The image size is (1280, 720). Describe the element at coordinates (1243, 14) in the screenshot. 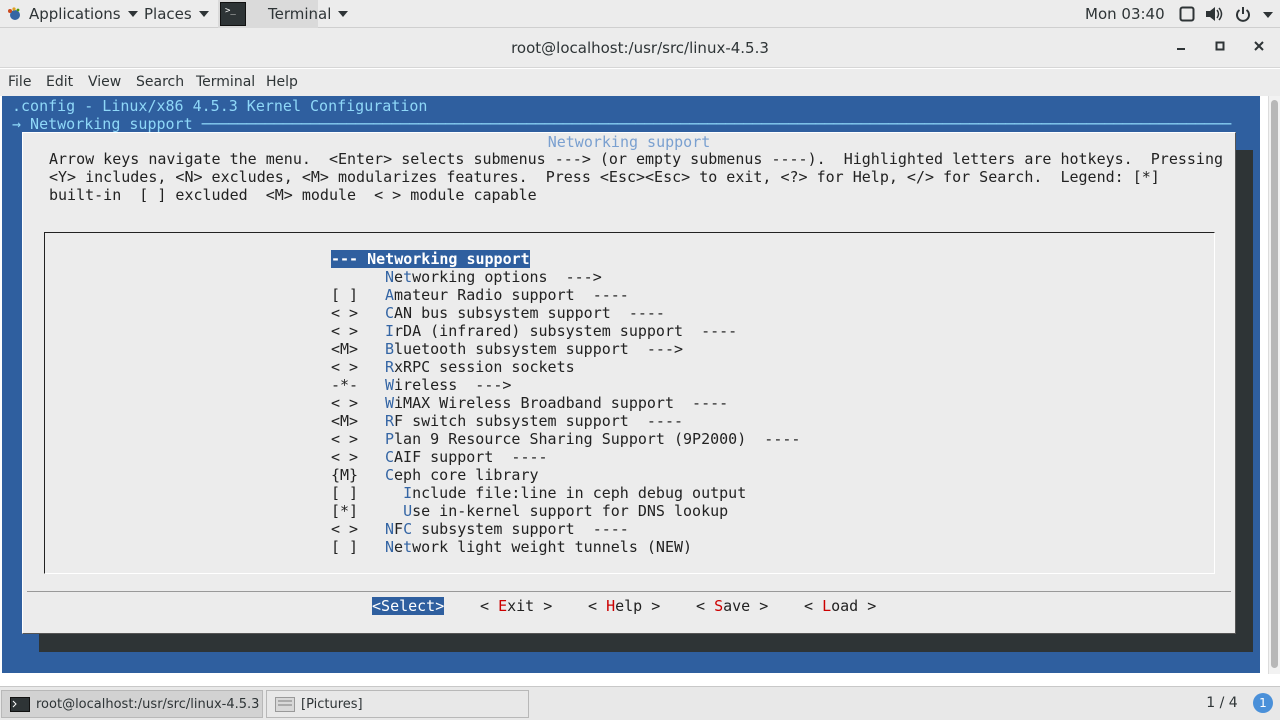

I see `power-icon` at that location.